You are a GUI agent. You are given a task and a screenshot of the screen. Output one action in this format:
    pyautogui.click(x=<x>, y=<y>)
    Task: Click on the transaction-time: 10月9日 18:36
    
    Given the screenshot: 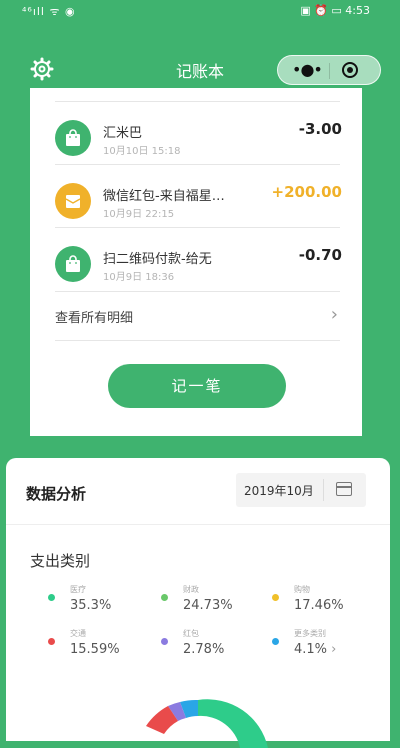 What is the action you would take?
    pyautogui.click(x=139, y=277)
    